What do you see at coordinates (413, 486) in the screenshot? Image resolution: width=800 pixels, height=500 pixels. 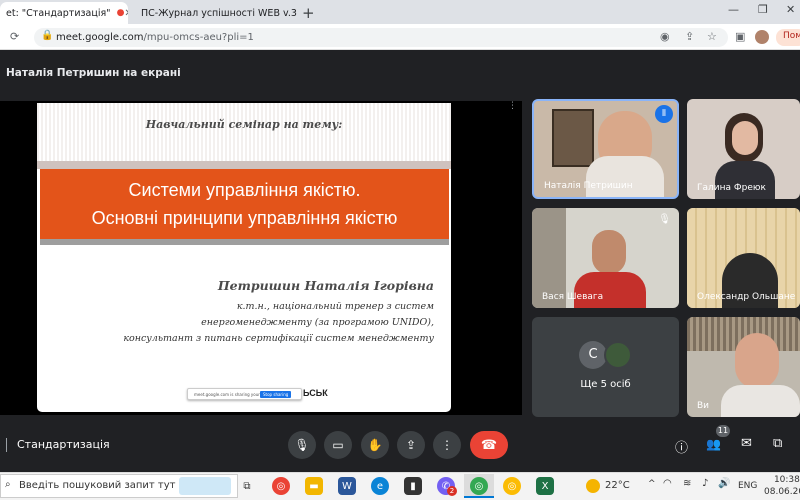 I see `app-icon: ▮` at bounding box center [413, 486].